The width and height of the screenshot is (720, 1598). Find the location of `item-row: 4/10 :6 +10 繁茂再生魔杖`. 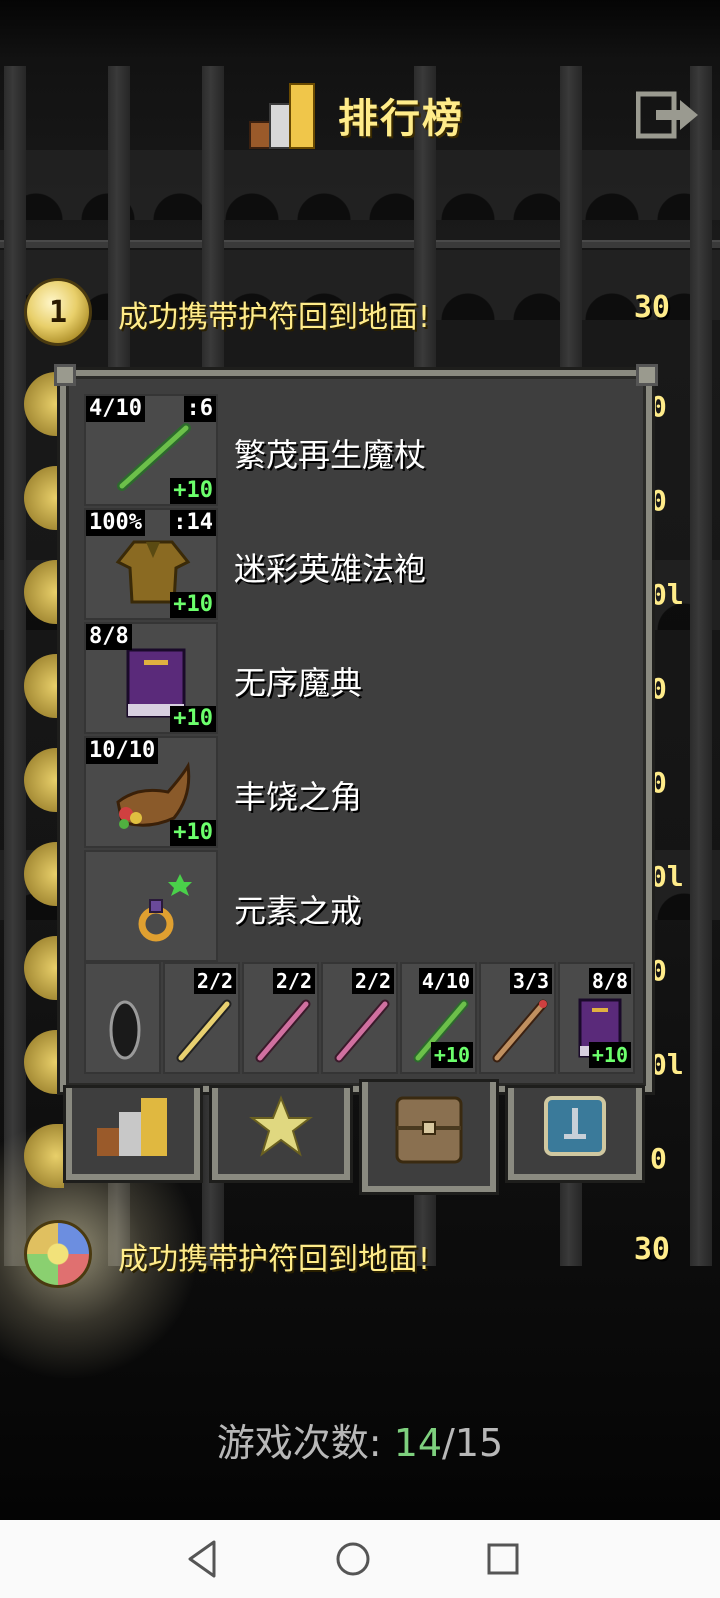

item-row: 4/10 :6 +10 繁茂再生魔杖 is located at coordinates (362, 450).